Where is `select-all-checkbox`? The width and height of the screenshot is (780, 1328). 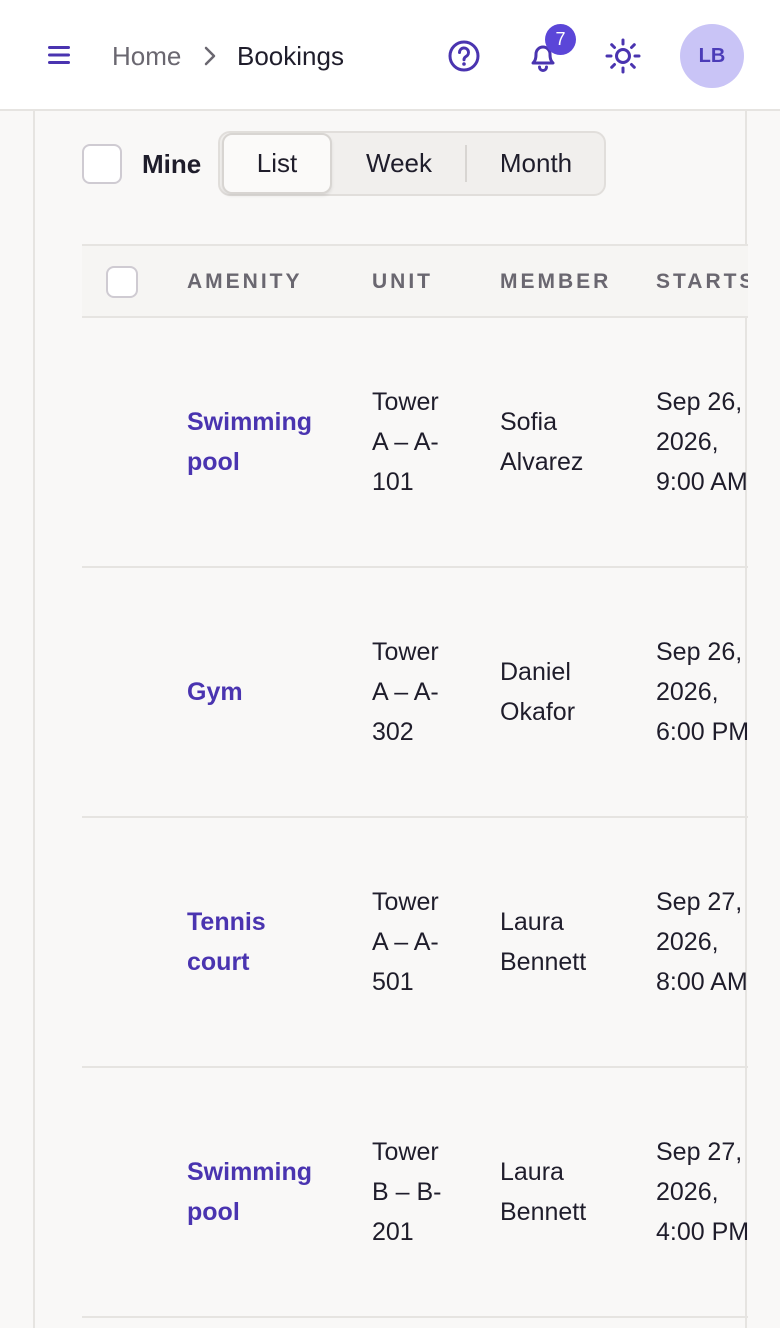
select-all-checkbox is located at coordinates (122, 282).